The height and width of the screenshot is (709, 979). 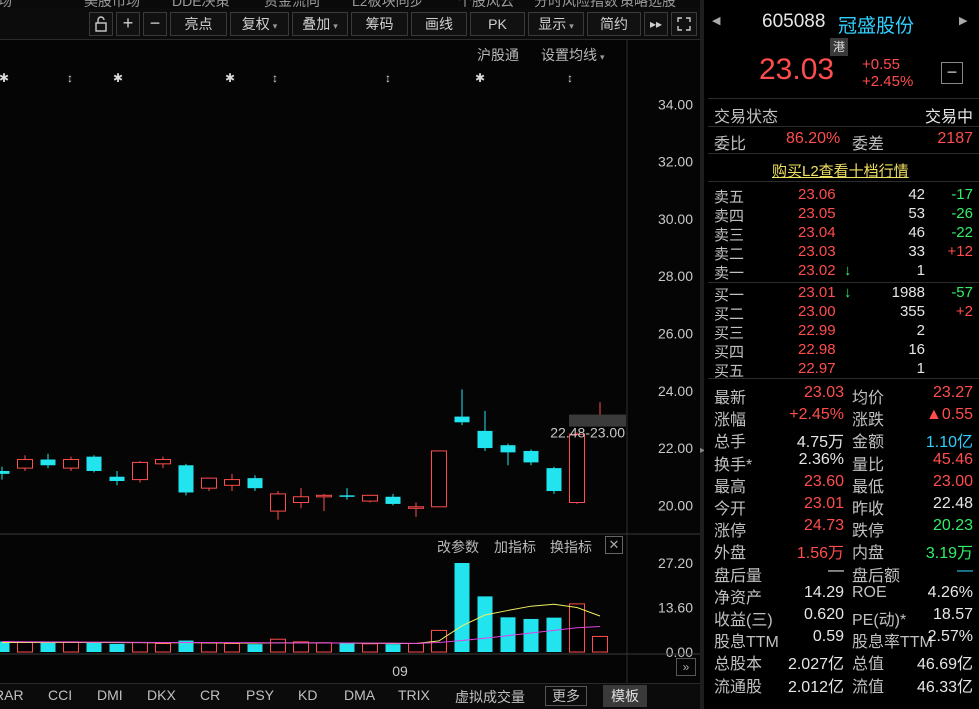 I want to click on toolbar-button-7: 简约, so click(x=614, y=24).